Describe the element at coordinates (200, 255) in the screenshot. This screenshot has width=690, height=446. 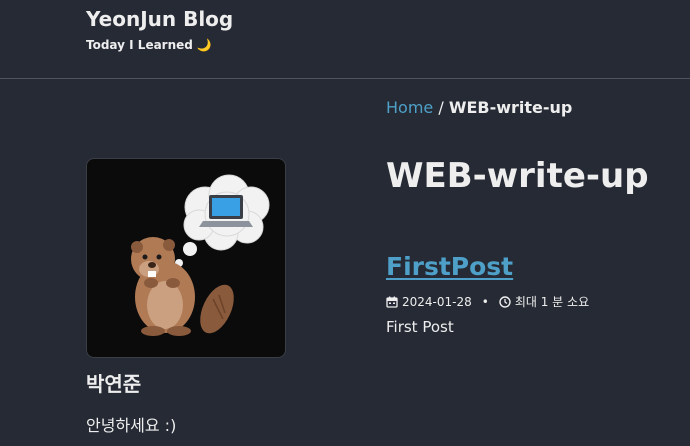
I see `beaver-laptop-icon` at that location.